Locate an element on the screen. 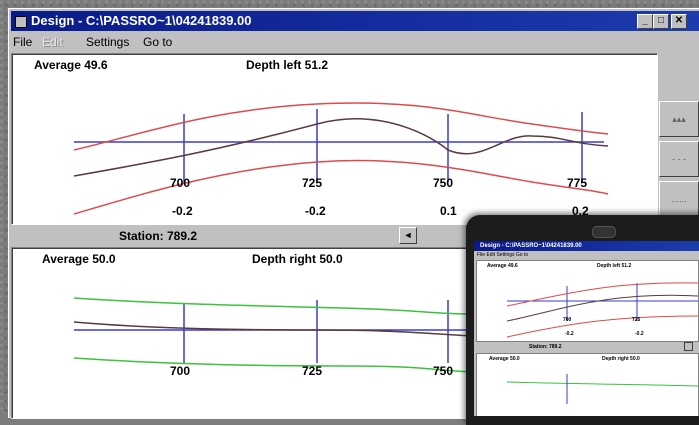 This screenshot has width=699, height=425. tick-label: 775 is located at coordinates (577, 183).